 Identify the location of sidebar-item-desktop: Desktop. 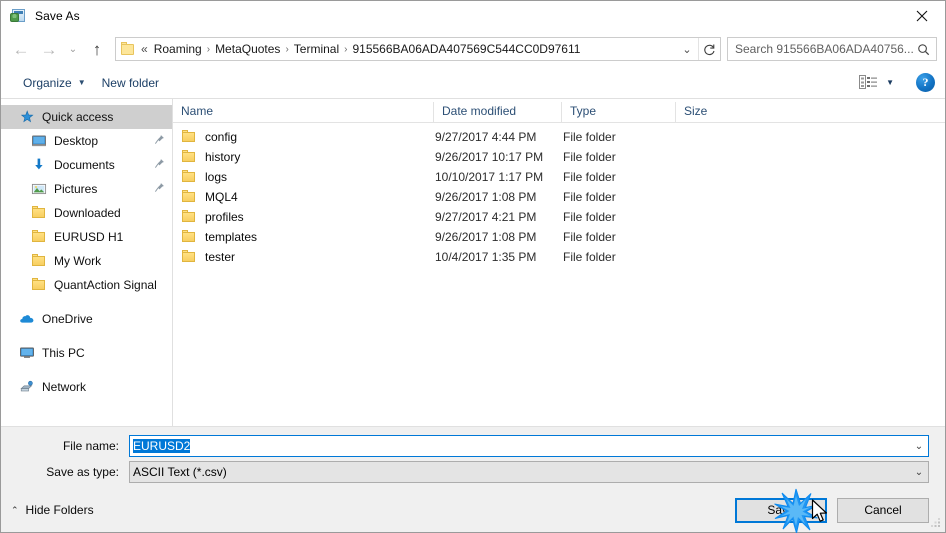
(86, 141).